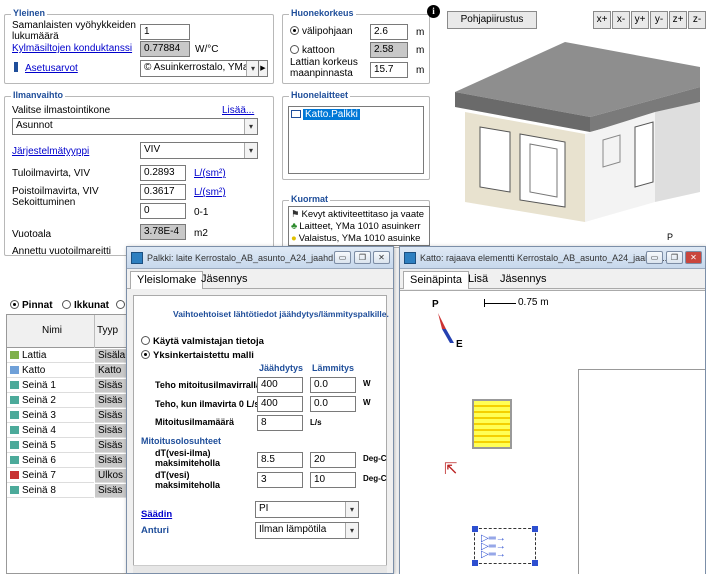 This screenshot has height=574, width=706. Describe the element at coordinates (107, 330) in the screenshot. I see `header-type: Tyyp` at that location.